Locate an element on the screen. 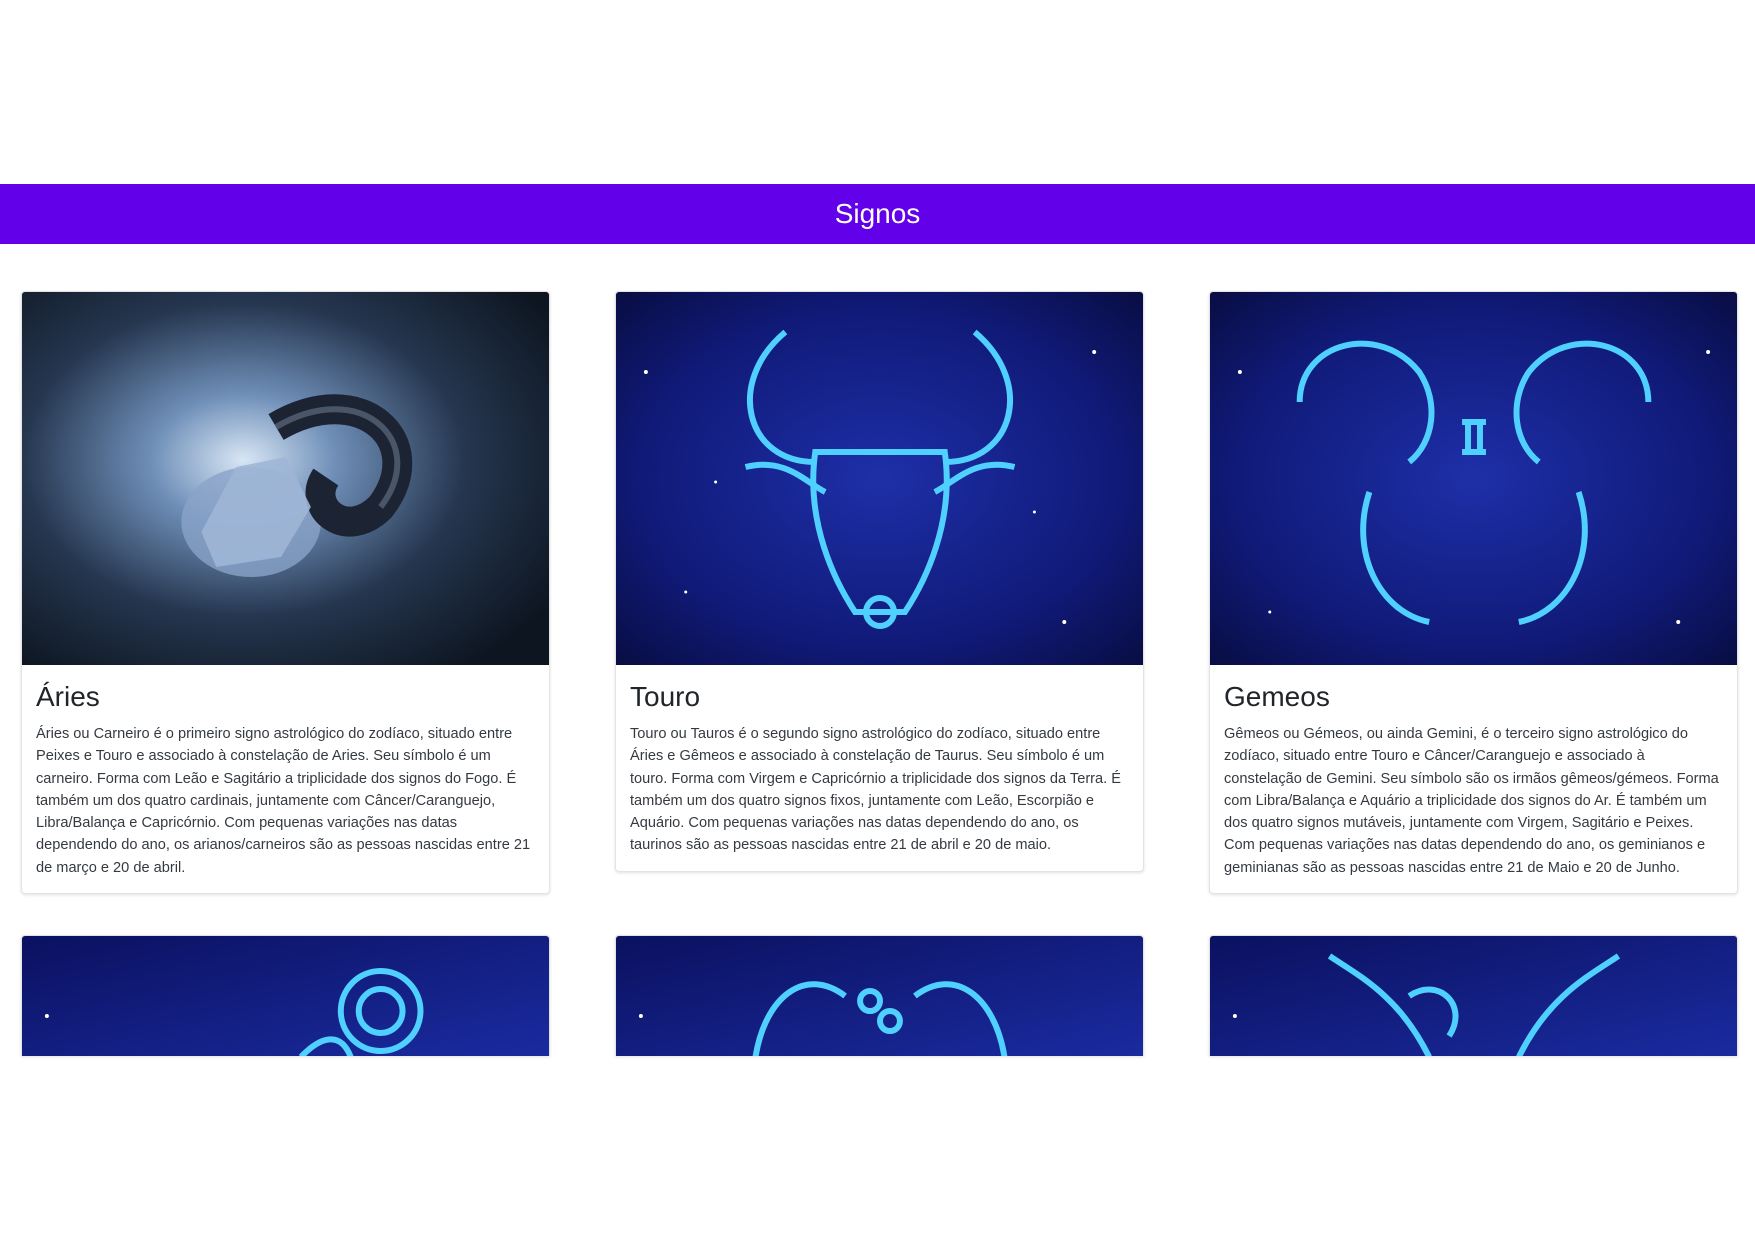  twins-icon is located at coordinates (1473, 478).